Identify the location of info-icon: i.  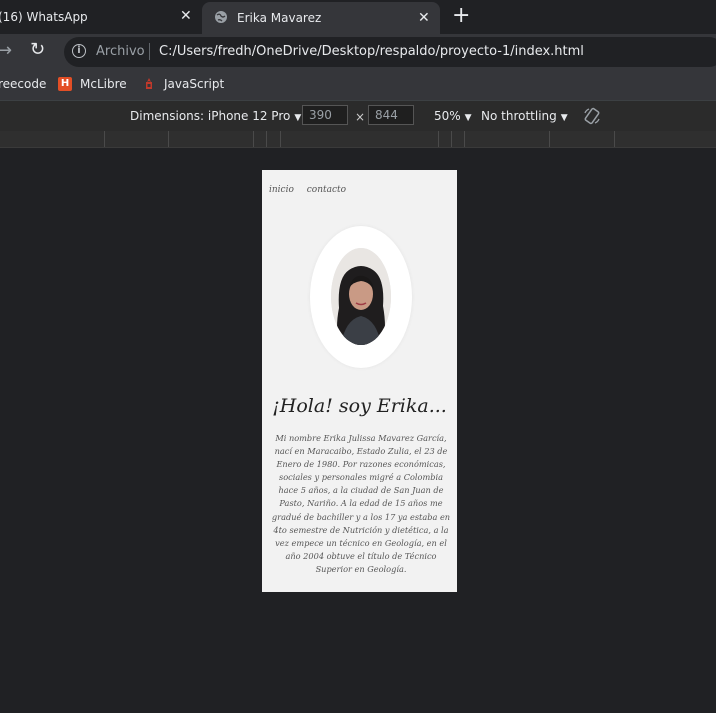
(79, 51).